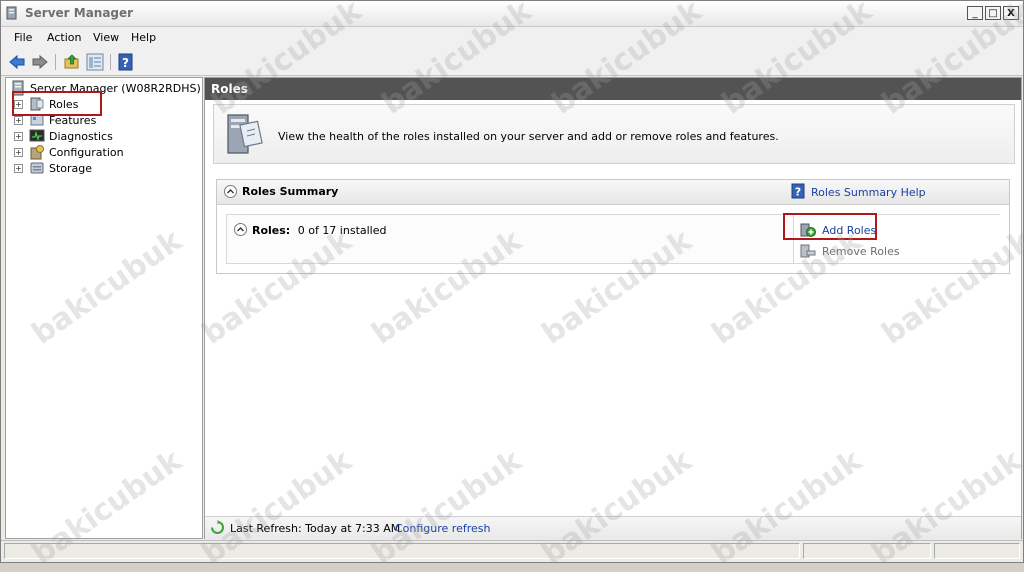  I want to click on roles-server-icon, so click(245, 134).